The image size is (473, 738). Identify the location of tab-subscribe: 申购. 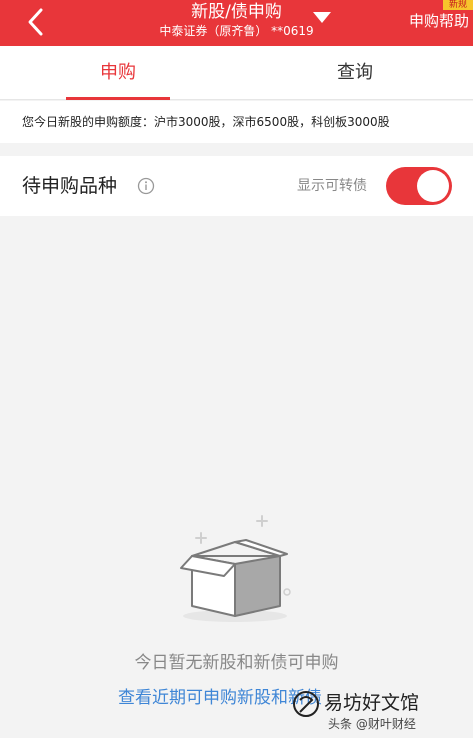
(118, 73).